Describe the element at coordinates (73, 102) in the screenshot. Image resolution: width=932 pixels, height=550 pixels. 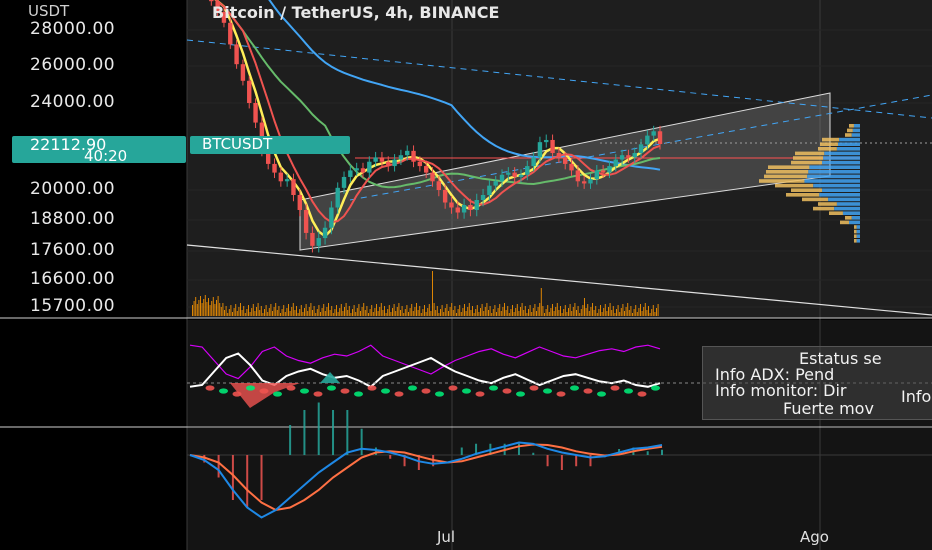
I see `price-tick-label: 24000.00` at that location.